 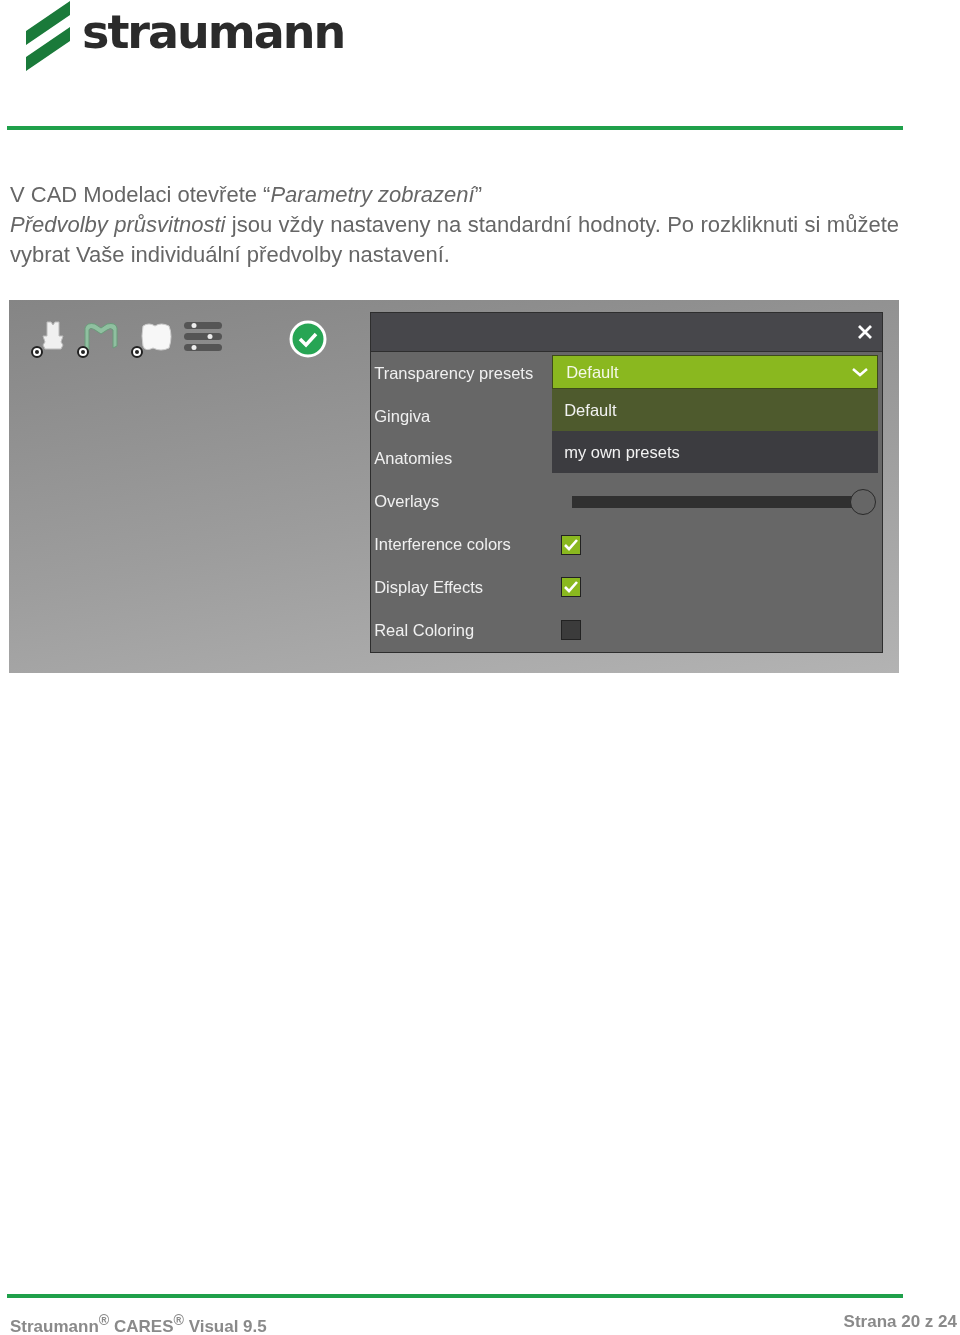 I want to click on setting-label: Gingiva, so click(x=402, y=416).